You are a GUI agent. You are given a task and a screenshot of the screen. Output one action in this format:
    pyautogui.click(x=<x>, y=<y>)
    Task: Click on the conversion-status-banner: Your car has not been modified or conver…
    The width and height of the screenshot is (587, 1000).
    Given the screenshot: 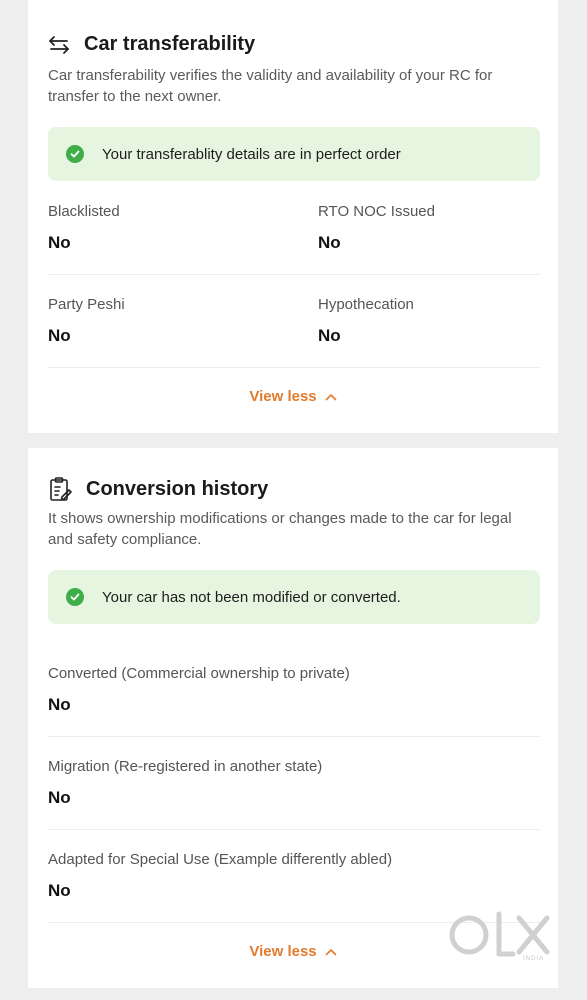 What is the action you would take?
    pyautogui.click(x=294, y=597)
    